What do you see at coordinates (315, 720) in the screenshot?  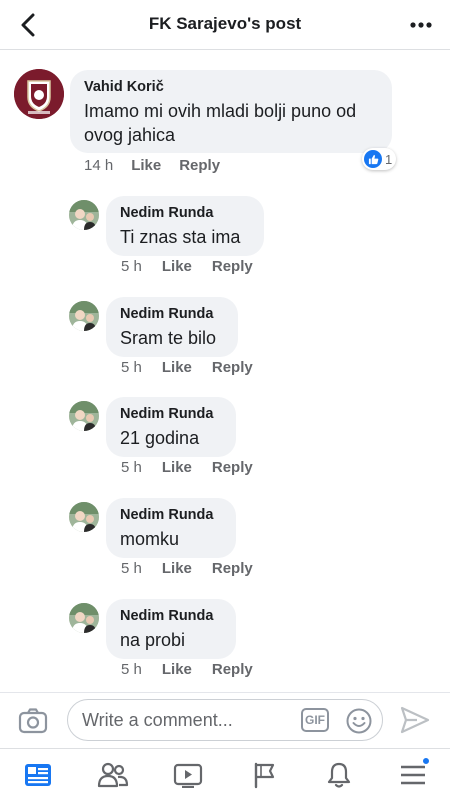 I see `gif-button: GIF` at bounding box center [315, 720].